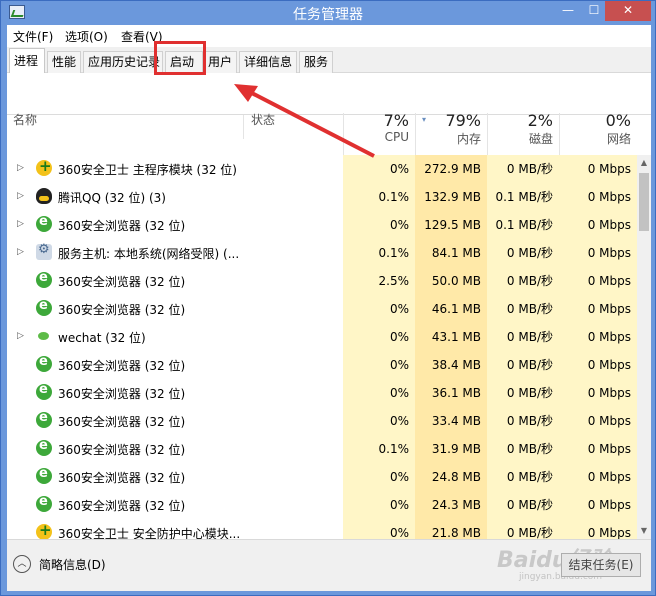 This screenshot has height=596, width=656. Describe the element at coordinates (268, 62) in the screenshot. I see `tab-details: 详细信息` at that location.